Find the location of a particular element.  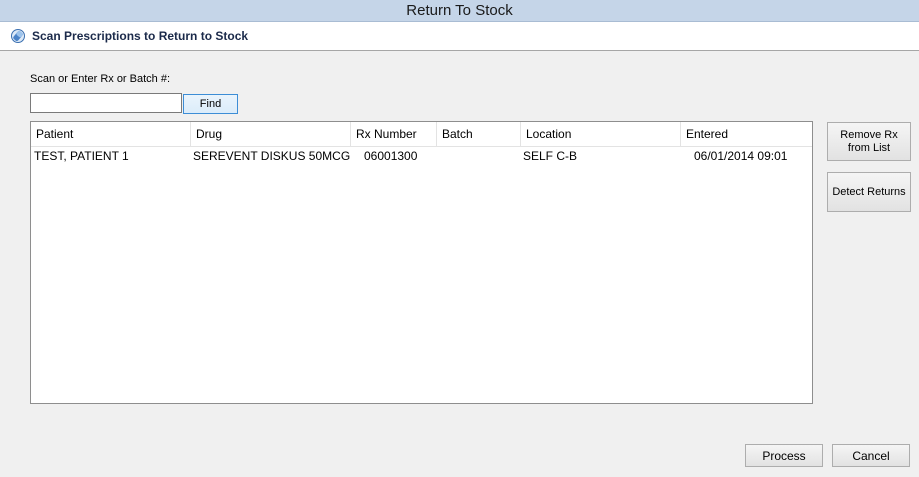

remove-rx-label-line2: from List is located at coordinates (869, 147).